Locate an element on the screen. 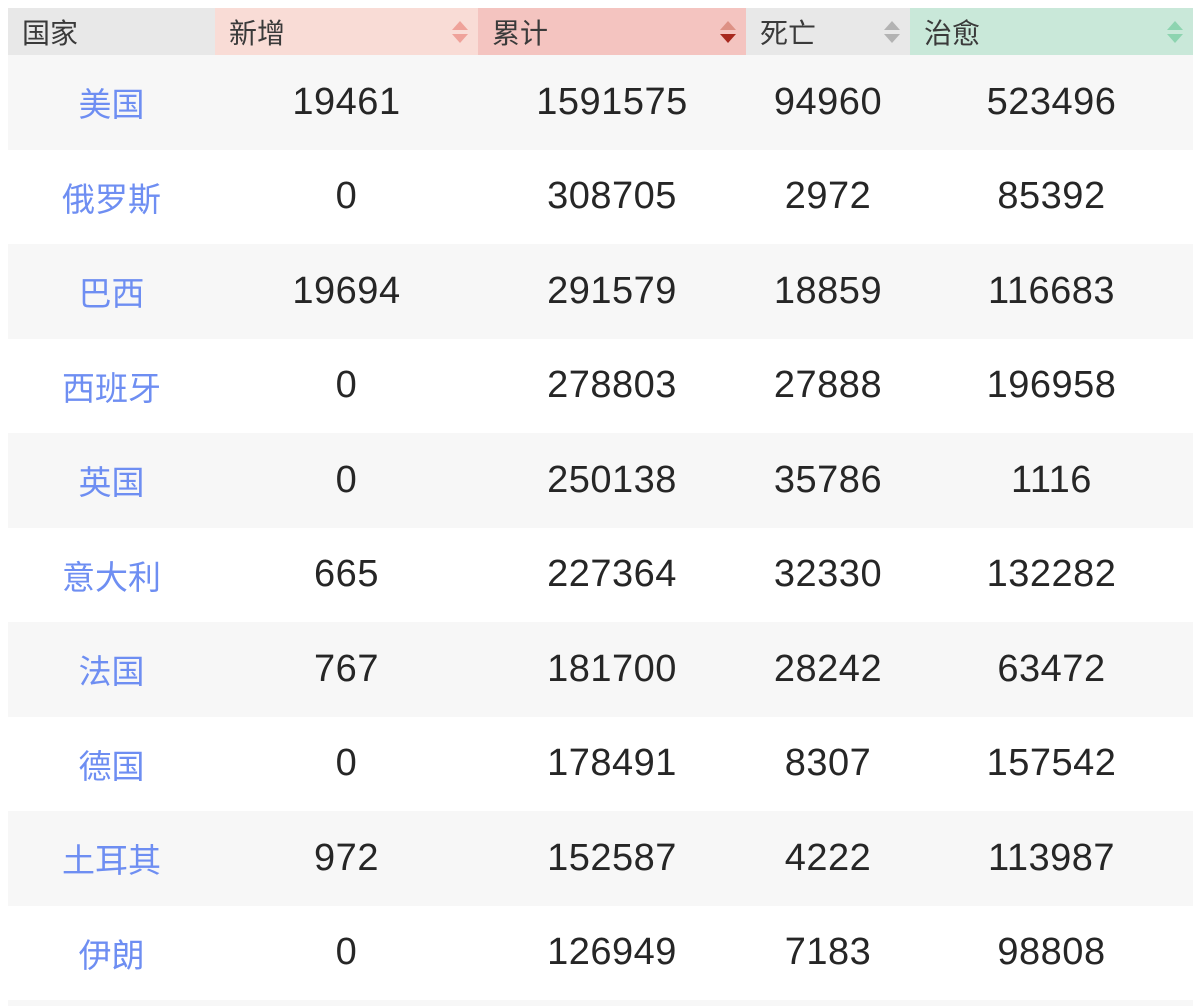 Image resolution: width=1204 pixels, height=1006 pixels. cell-new: 972 is located at coordinates (346, 857).